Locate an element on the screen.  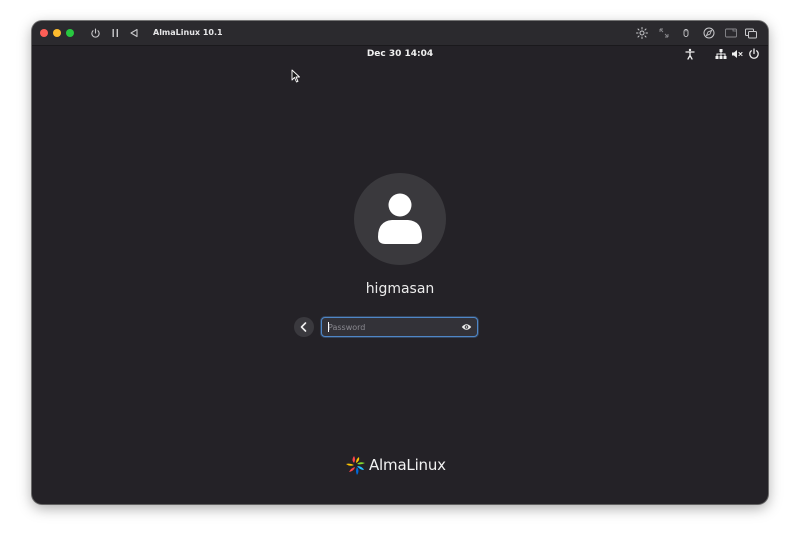
vm-titlebar: AlmaLinux 10.1 is located at coordinates (400, 33).